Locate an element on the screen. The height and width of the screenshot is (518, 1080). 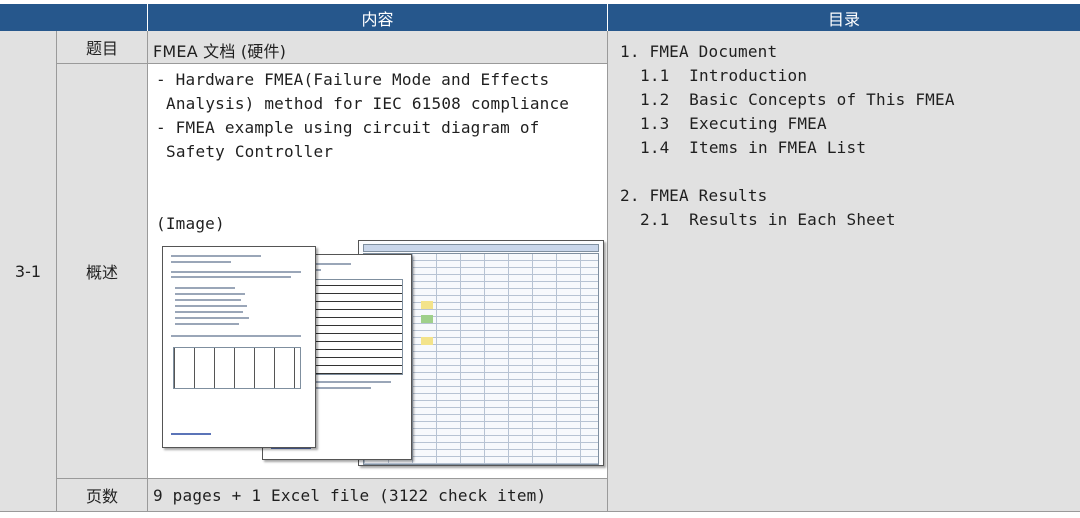
toc-item-1-3: 1.3 Executing FMEA is located at coordinates (733, 123).